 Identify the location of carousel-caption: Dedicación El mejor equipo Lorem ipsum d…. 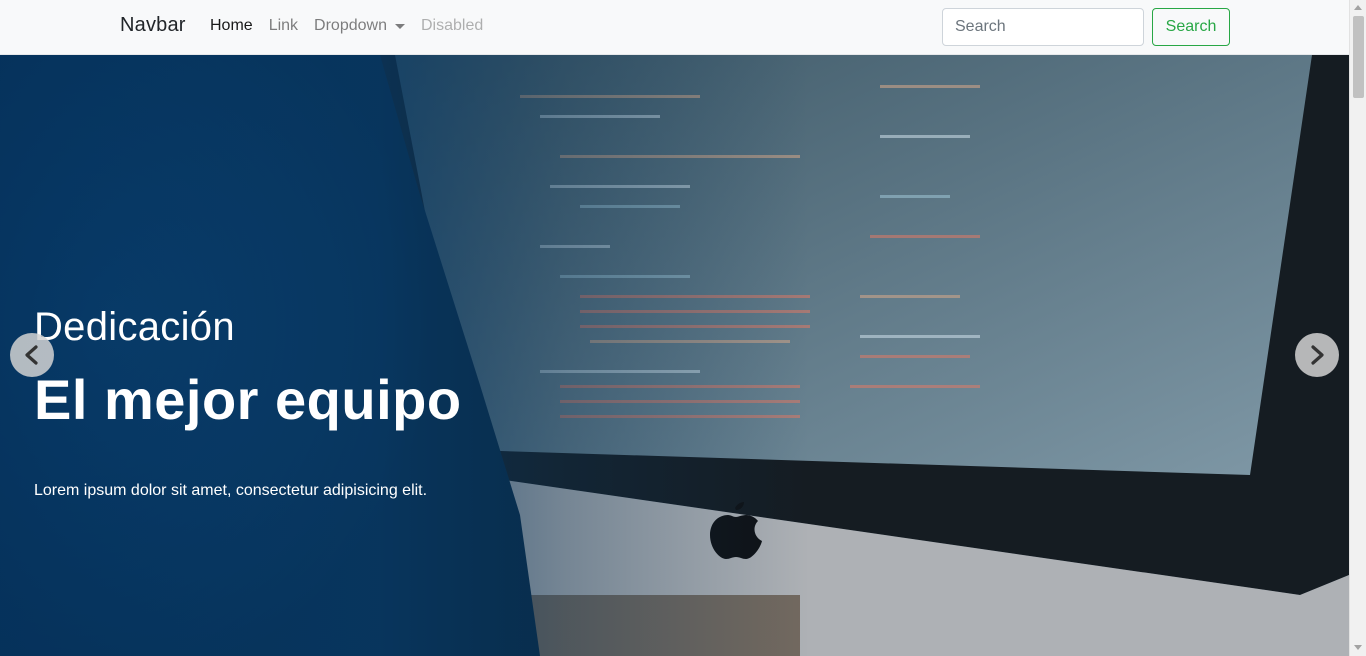
(248, 402).